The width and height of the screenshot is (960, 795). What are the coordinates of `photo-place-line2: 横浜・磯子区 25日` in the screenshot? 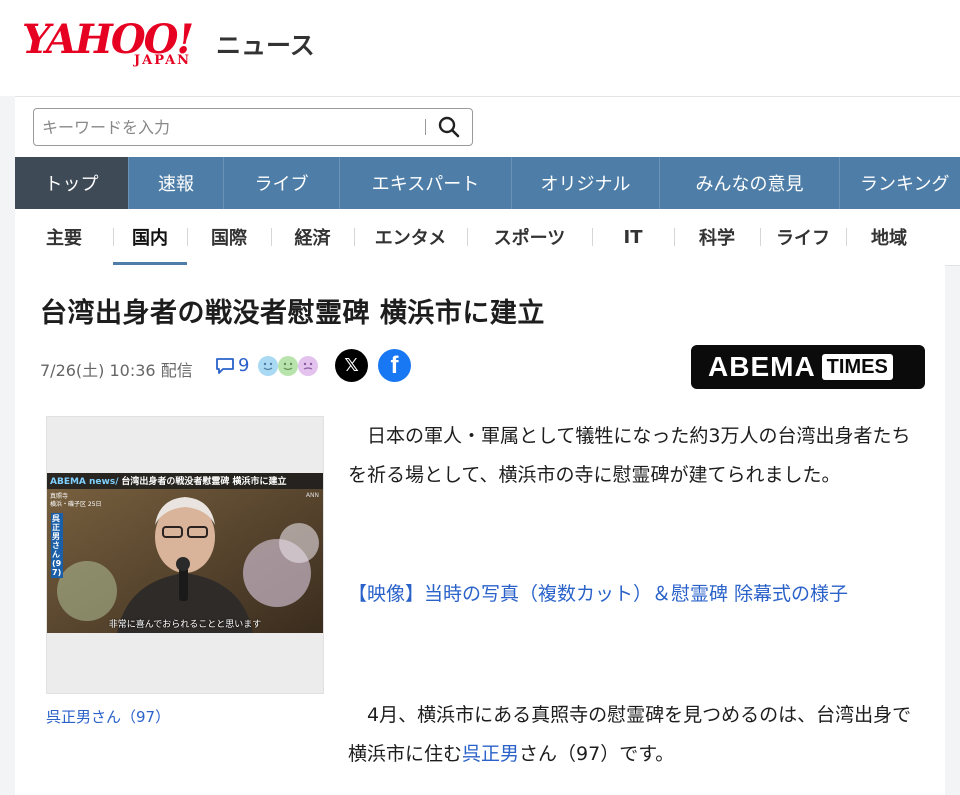 It's located at (76, 504).